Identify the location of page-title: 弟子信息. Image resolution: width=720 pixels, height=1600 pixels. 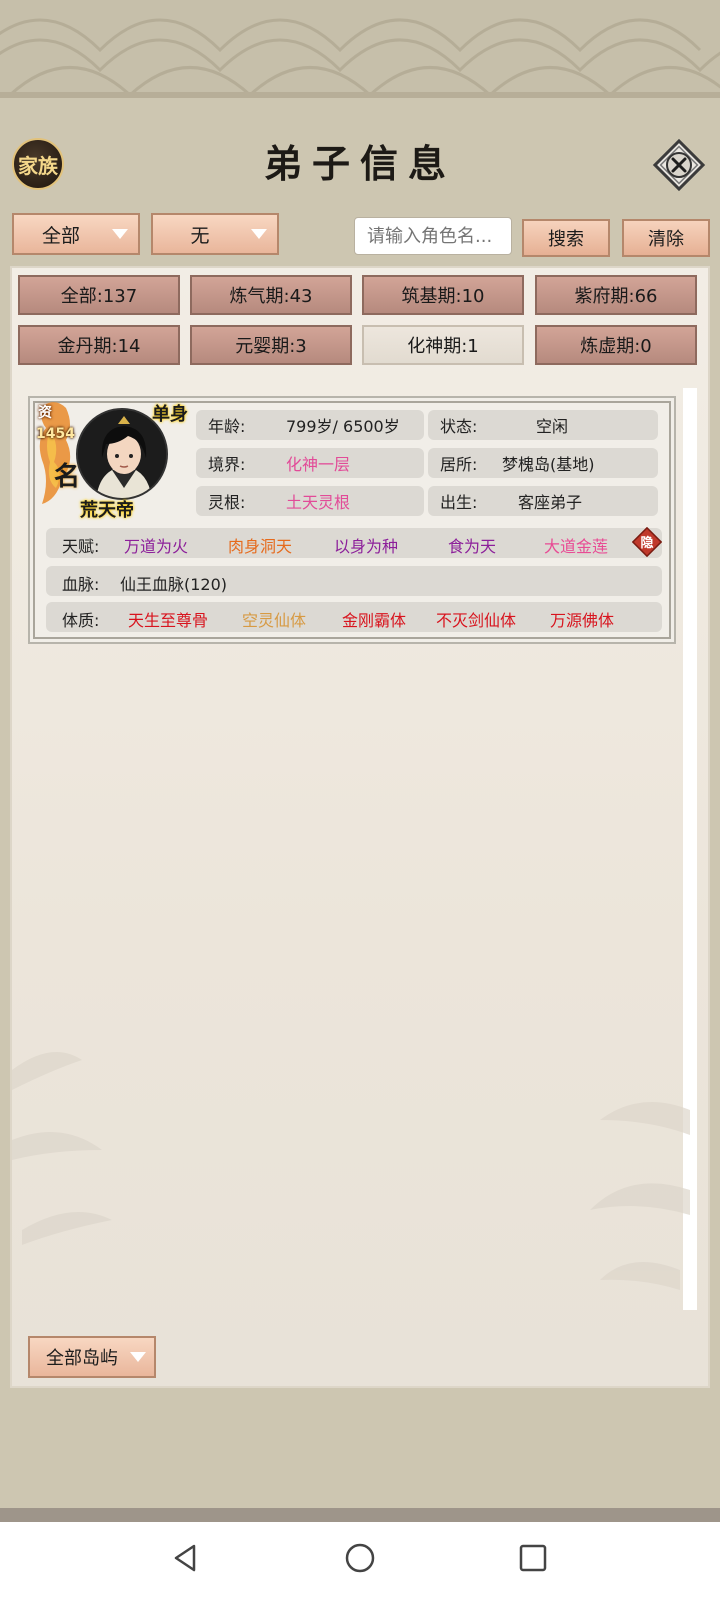
(359, 163).